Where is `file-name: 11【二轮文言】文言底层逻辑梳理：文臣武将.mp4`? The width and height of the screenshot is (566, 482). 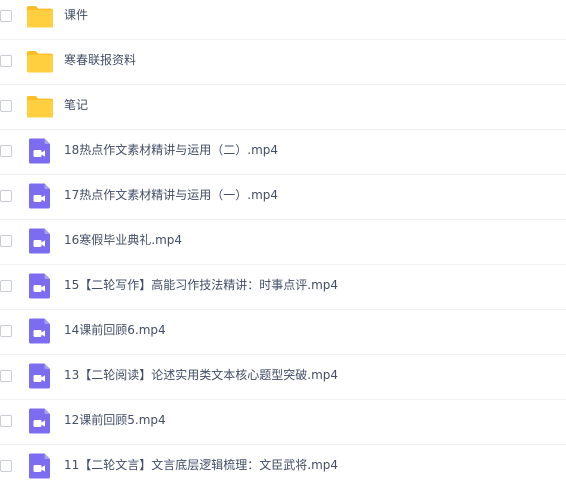
file-name: 11【二轮文言】文言底层逻辑梳理：文臣武将.mp4 is located at coordinates (201, 465).